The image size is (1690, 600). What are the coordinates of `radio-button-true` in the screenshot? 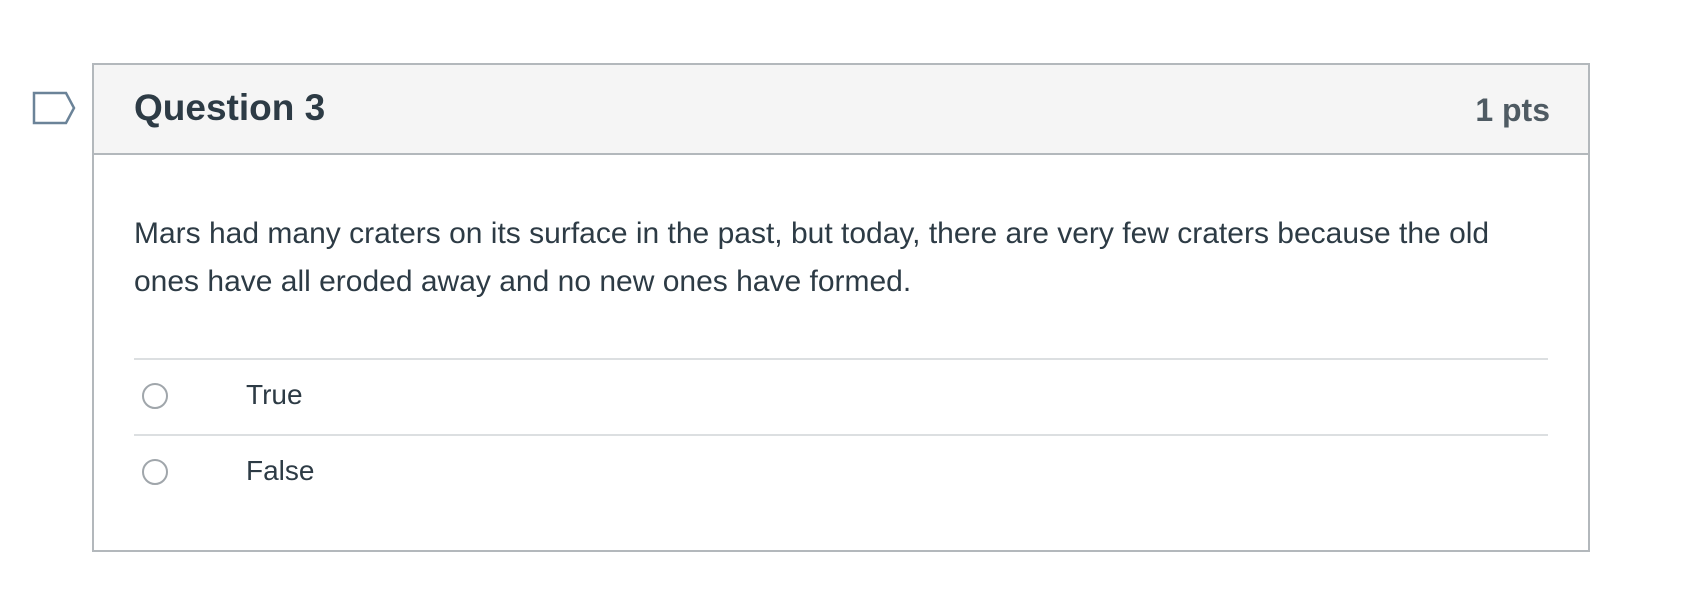 It's located at (155, 396).